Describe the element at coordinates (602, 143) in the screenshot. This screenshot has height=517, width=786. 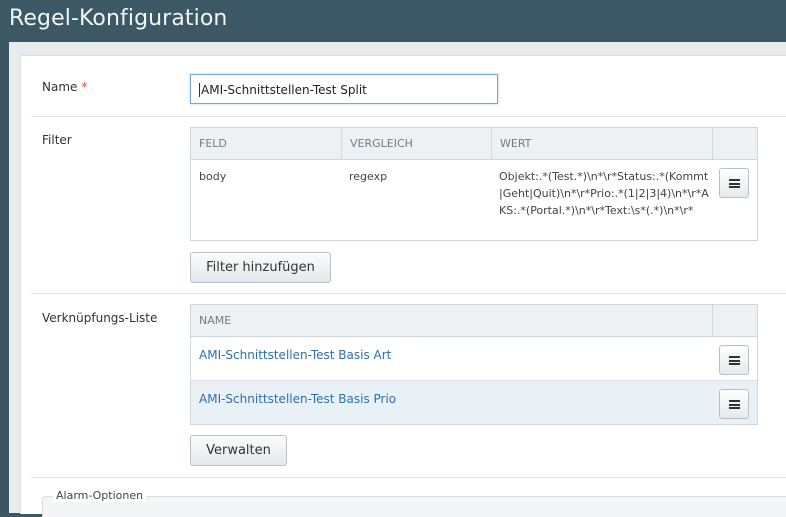
I see `column-header-wert: WERT` at that location.